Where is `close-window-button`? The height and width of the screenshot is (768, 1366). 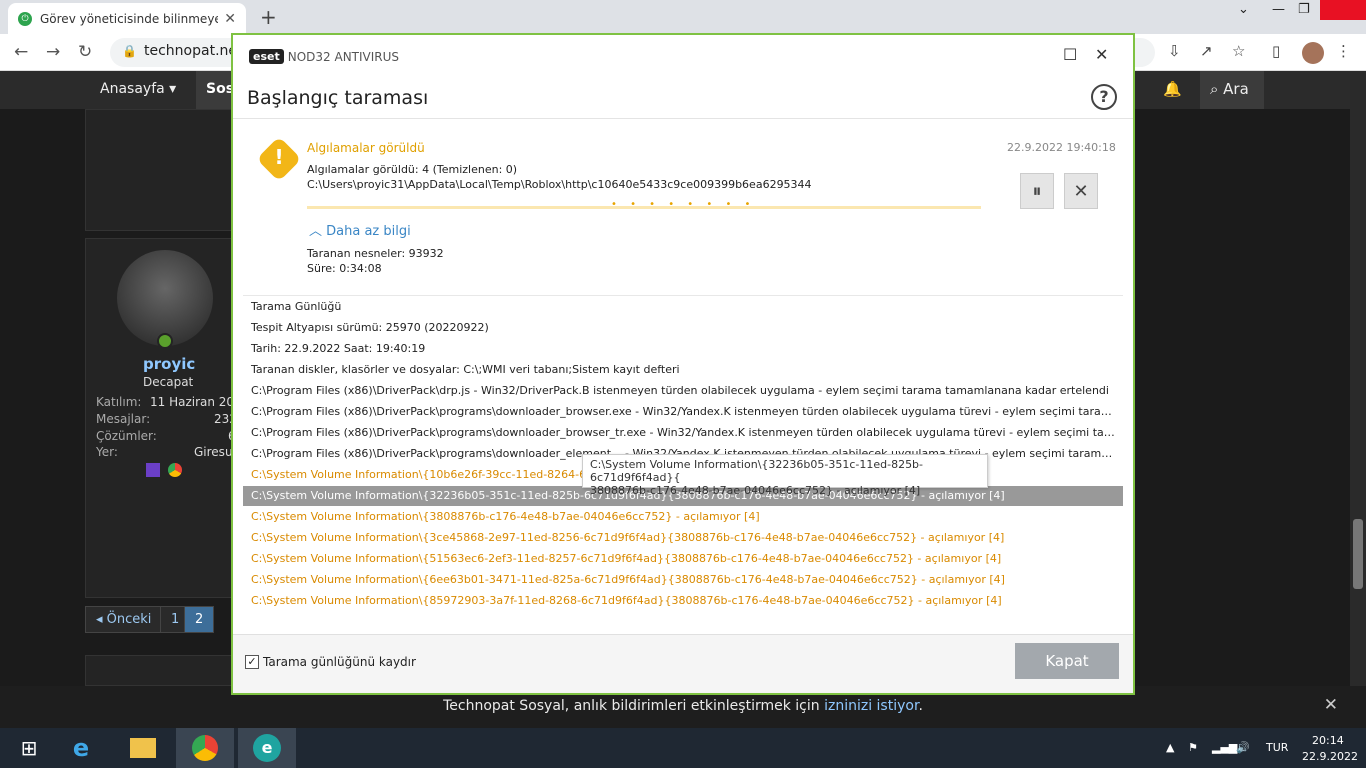
close-window-button is located at coordinates (1343, 10).